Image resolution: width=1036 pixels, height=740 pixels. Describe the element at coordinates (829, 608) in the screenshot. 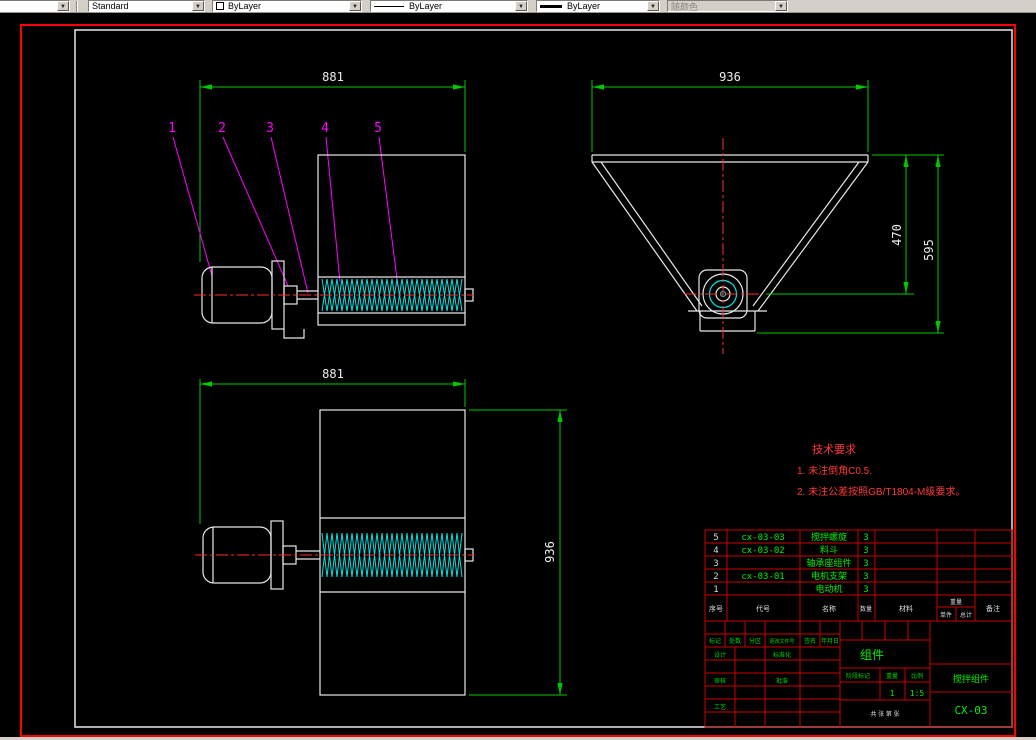

I see `svg-text: 名称` at that location.